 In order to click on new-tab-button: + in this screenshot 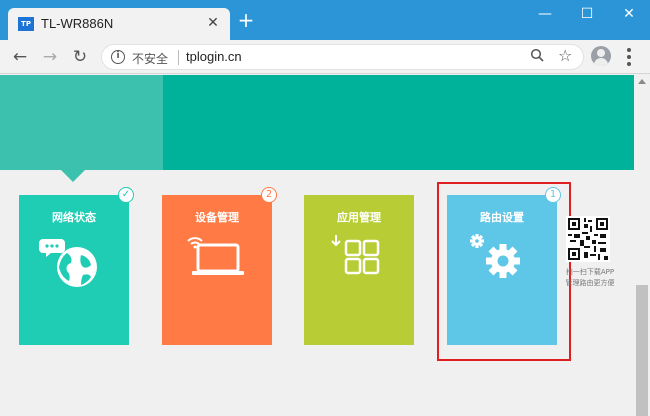, I will do `click(246, 20)`.